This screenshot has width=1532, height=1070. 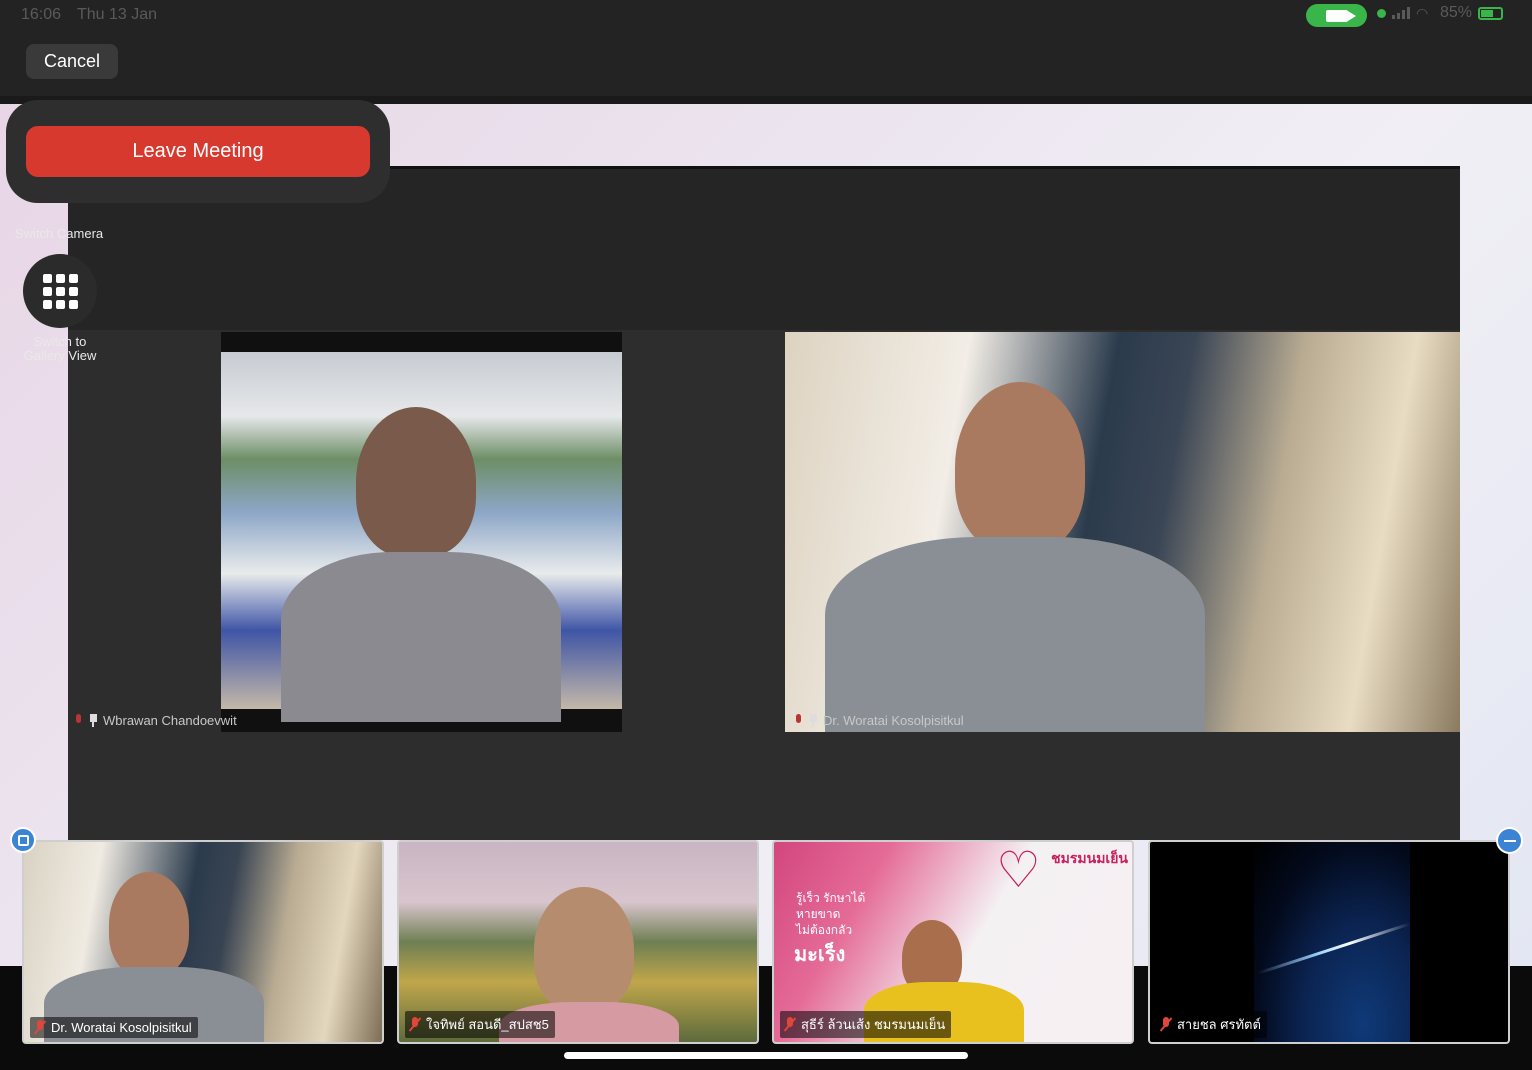 I want to click on poster-brand: ชมรมนมเย็น, so click(x=1089, y=858).